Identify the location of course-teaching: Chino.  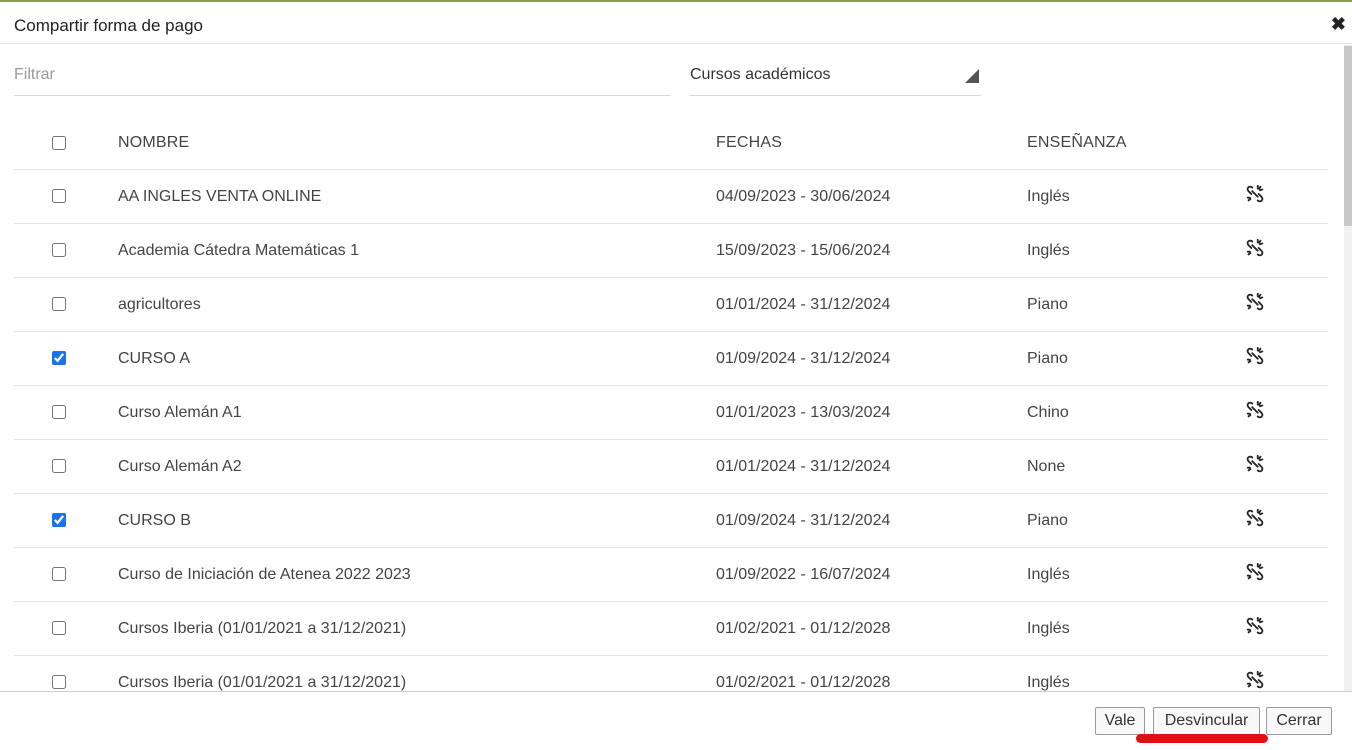
(1134, 412).